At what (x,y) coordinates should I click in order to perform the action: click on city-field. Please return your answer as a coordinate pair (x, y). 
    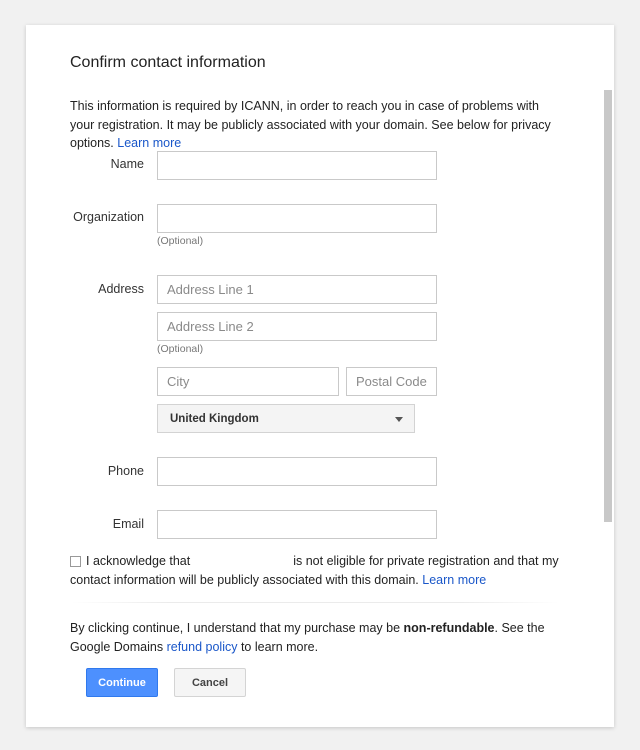
    Looking at the image, I should click on (248, 381).